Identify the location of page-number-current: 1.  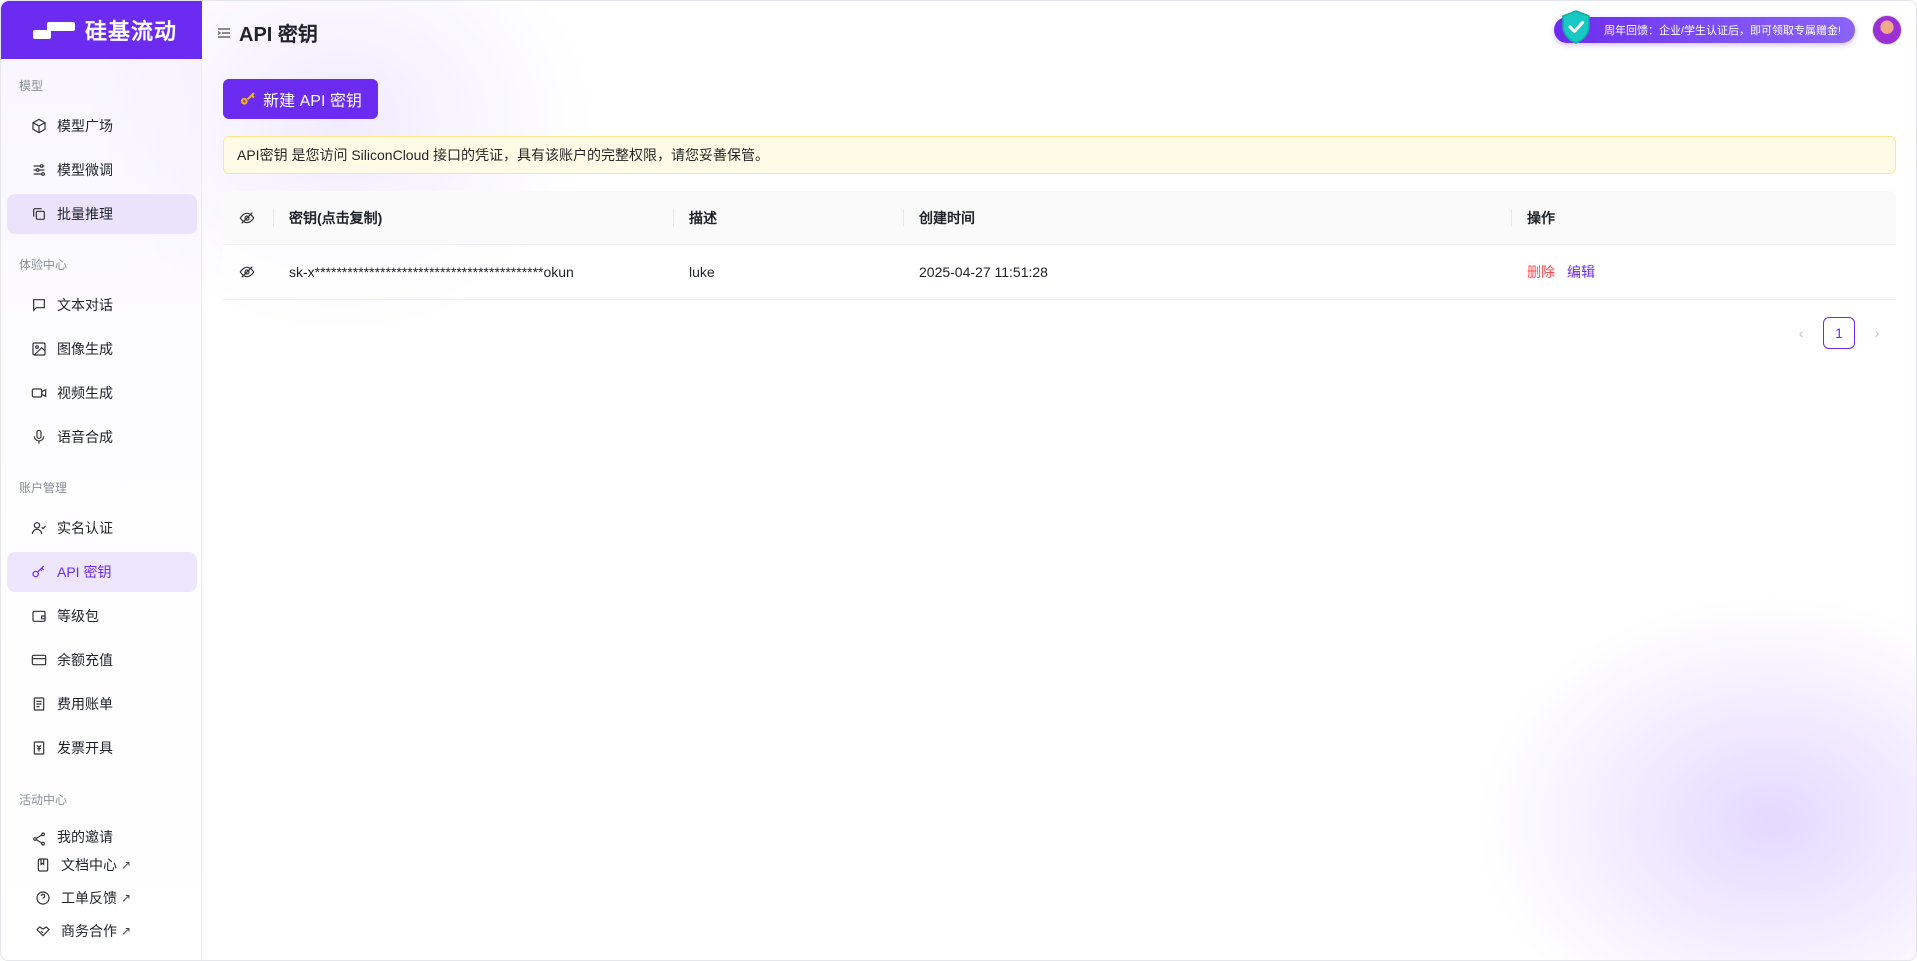
(1839, 333).